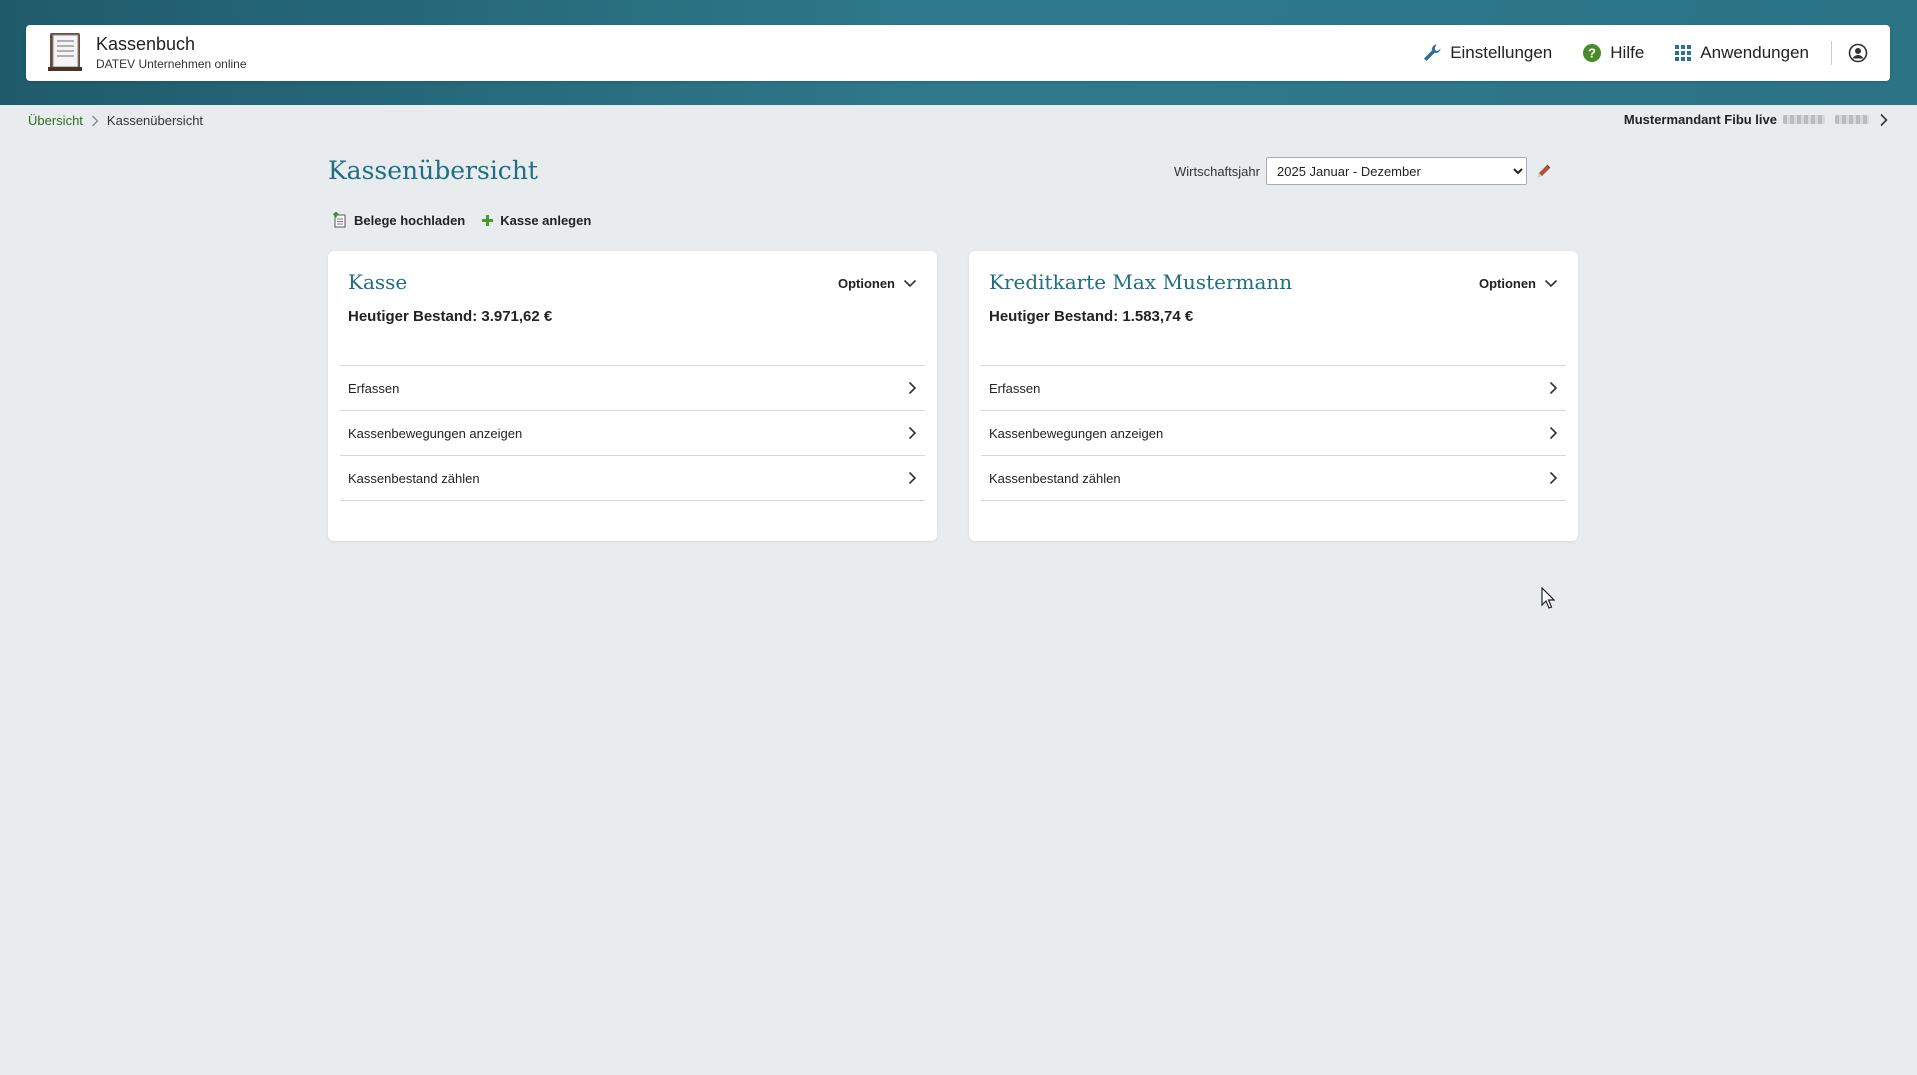 This screenshot has width=1917, height=1075. I want to click on cashbox-row-movements: Kassenbewegungen anzeigen, so click(632, 433).